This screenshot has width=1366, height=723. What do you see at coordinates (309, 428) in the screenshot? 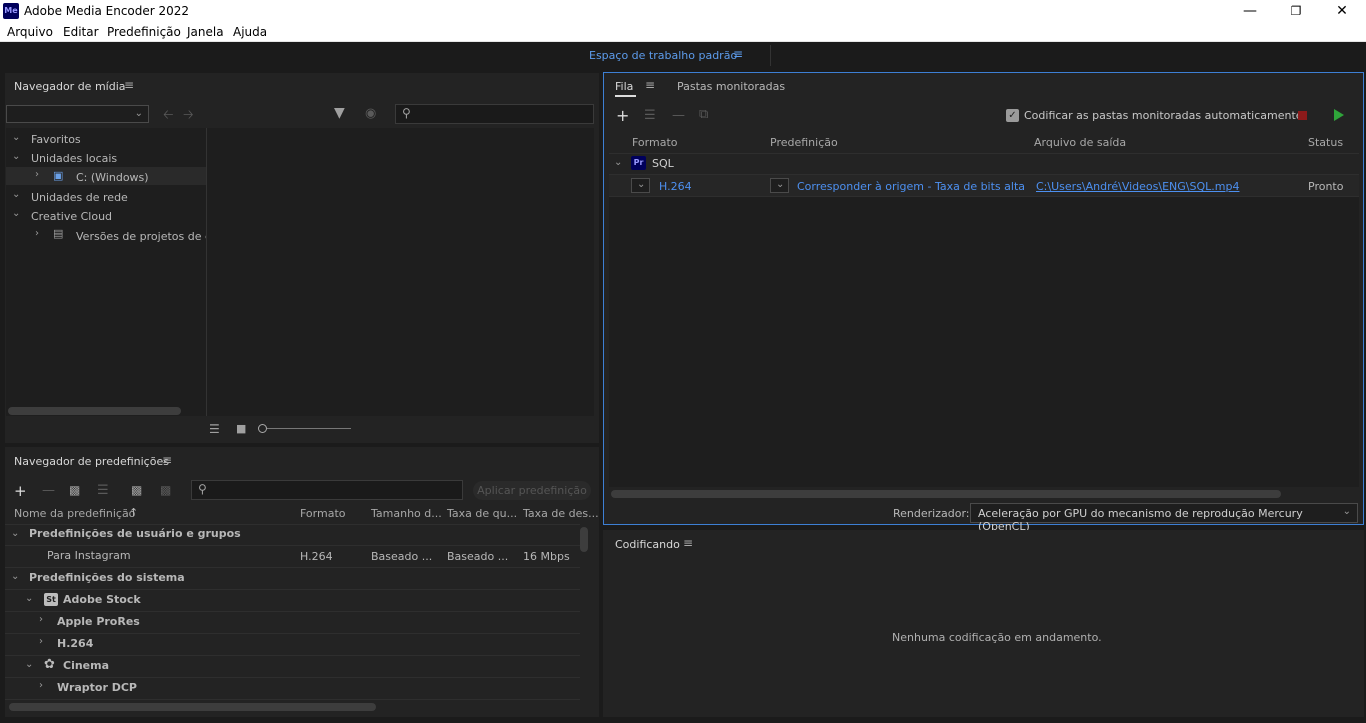
I see `zoom-slider-track` at bounding box center [309, 428].